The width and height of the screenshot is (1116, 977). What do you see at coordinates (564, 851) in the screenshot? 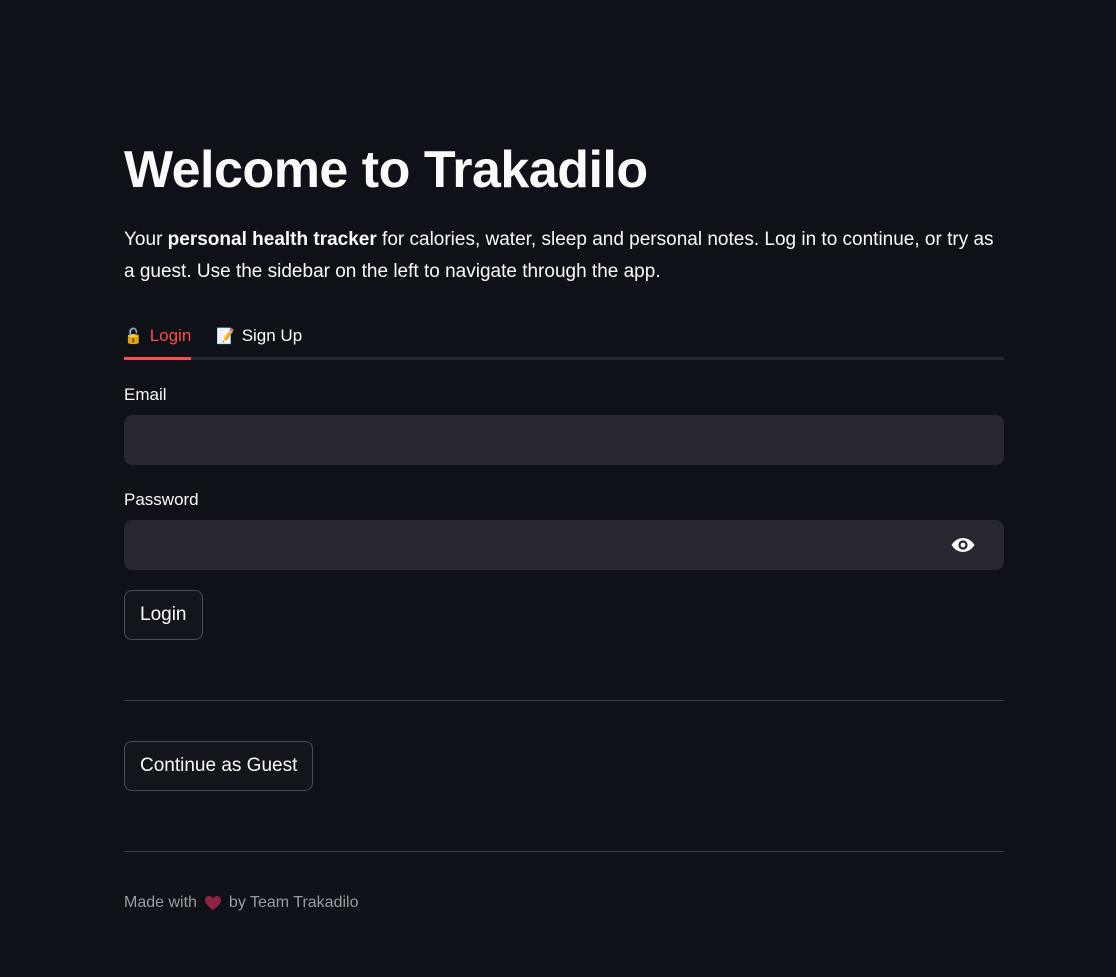
I see `footer-divider` at bounding box center [564, 851].